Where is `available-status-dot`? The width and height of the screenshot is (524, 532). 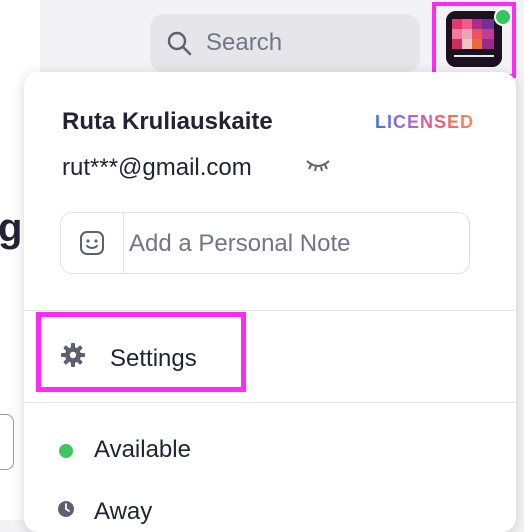 available-status-dot is located at coordinates (66, 451).